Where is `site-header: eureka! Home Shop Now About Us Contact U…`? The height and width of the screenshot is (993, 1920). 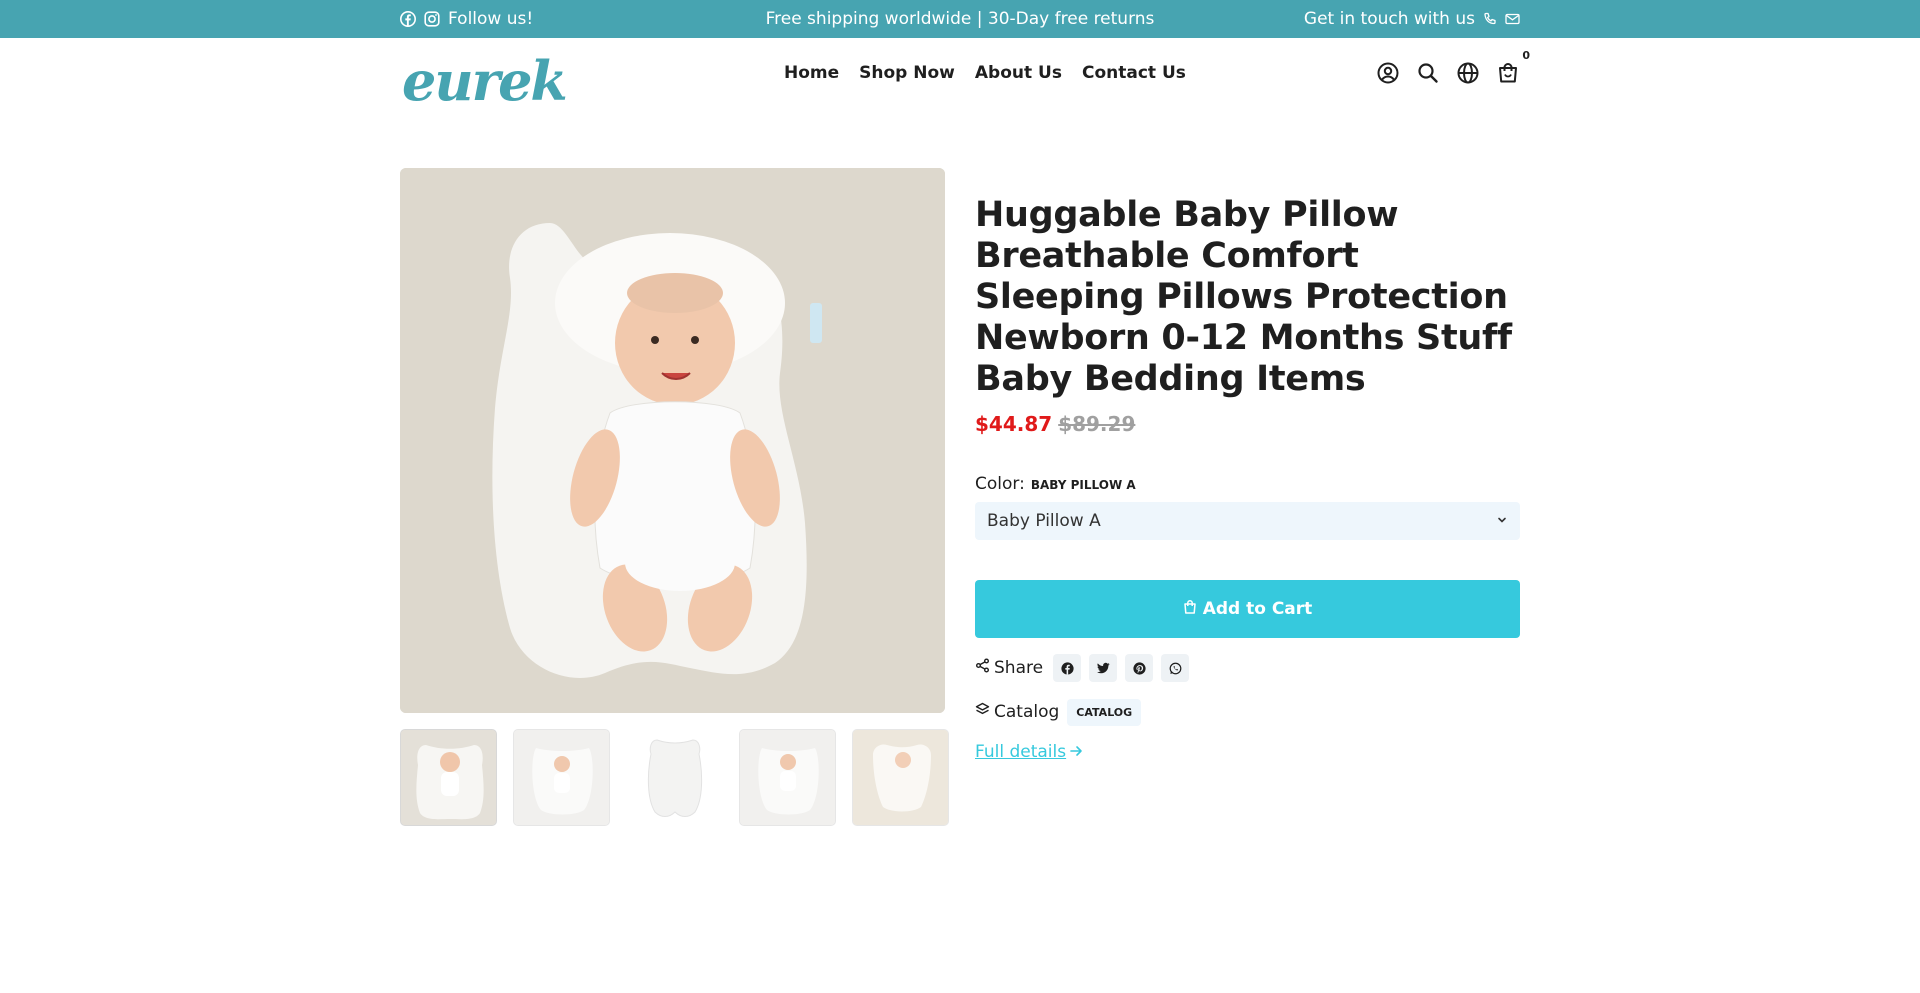
site-header: eureka! Home Shop Now About Us Contact U… is located at coordinates (965, 75).